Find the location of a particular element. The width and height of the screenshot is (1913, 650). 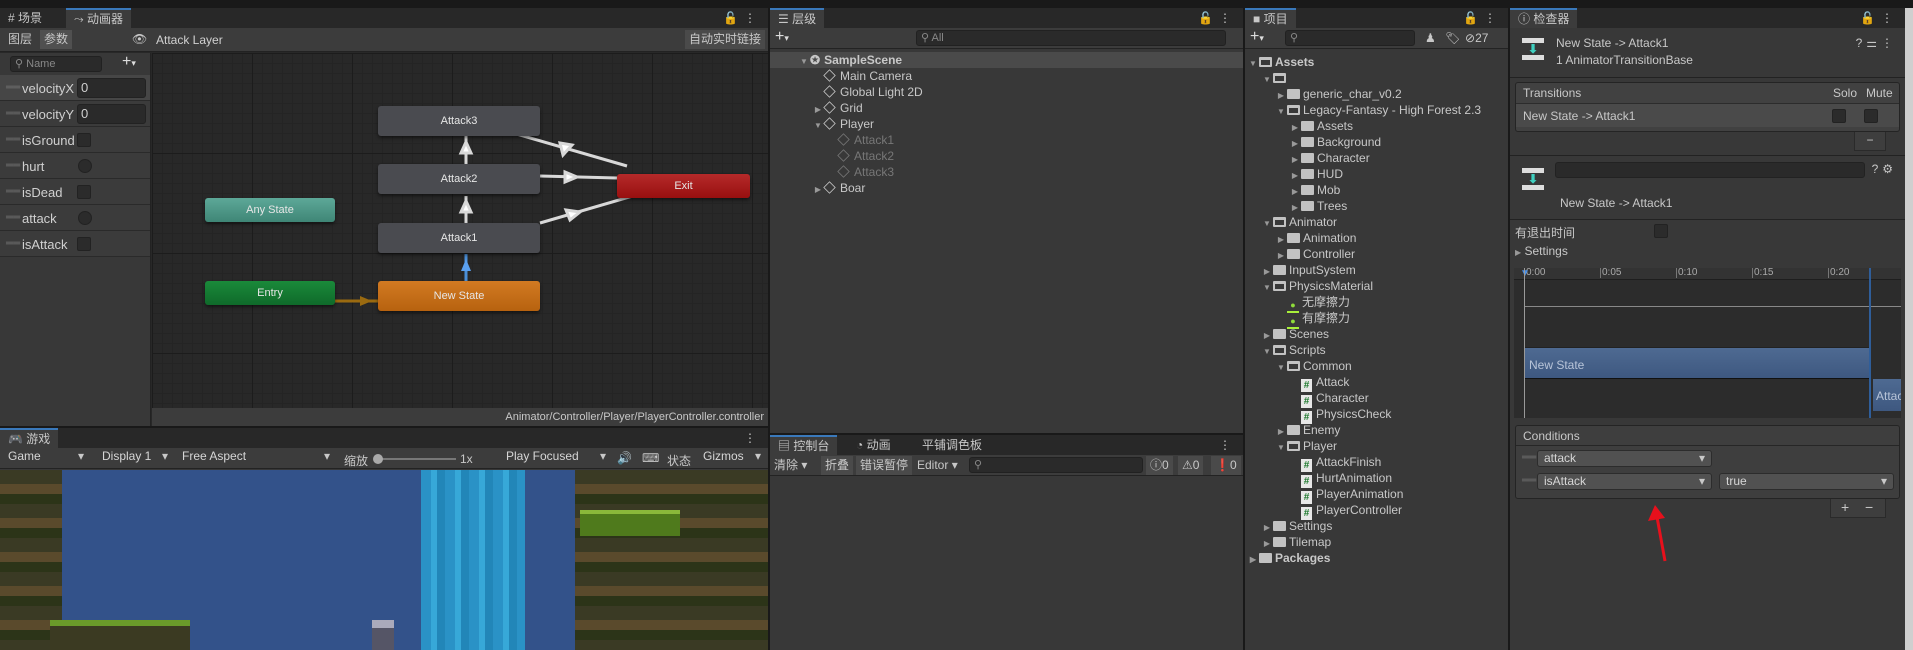

project-item: ▶ Controller is located at coordinates (1376, 254).